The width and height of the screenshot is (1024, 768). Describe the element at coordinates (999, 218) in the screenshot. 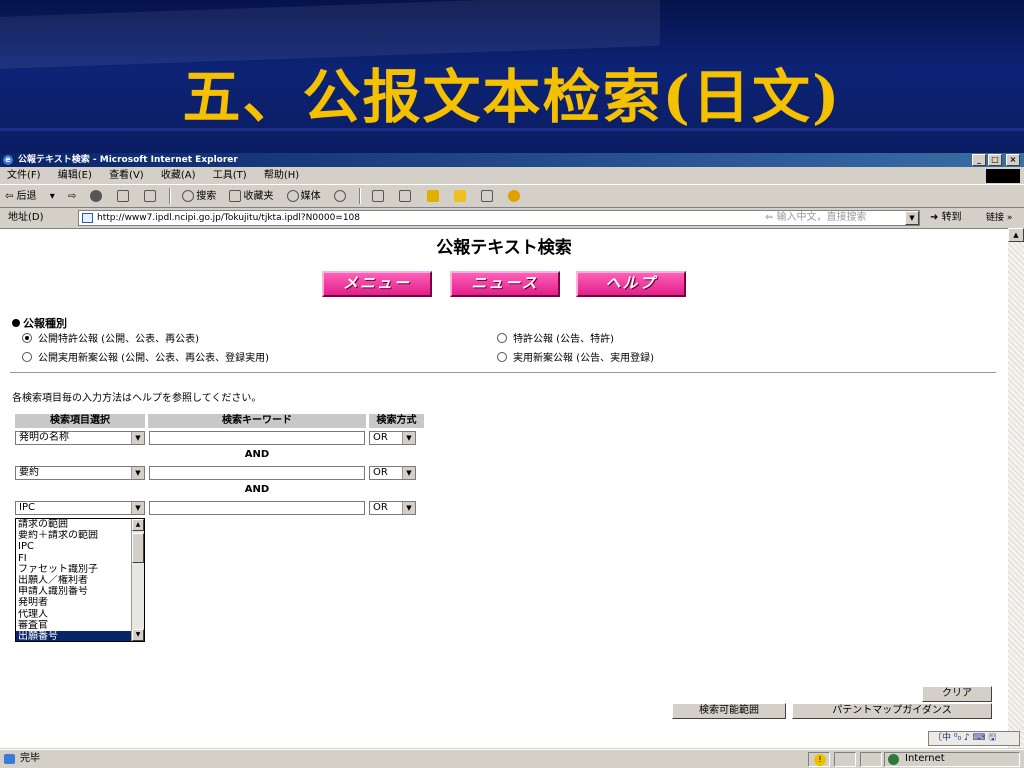

I see `links-button: 链接 »` at that location.